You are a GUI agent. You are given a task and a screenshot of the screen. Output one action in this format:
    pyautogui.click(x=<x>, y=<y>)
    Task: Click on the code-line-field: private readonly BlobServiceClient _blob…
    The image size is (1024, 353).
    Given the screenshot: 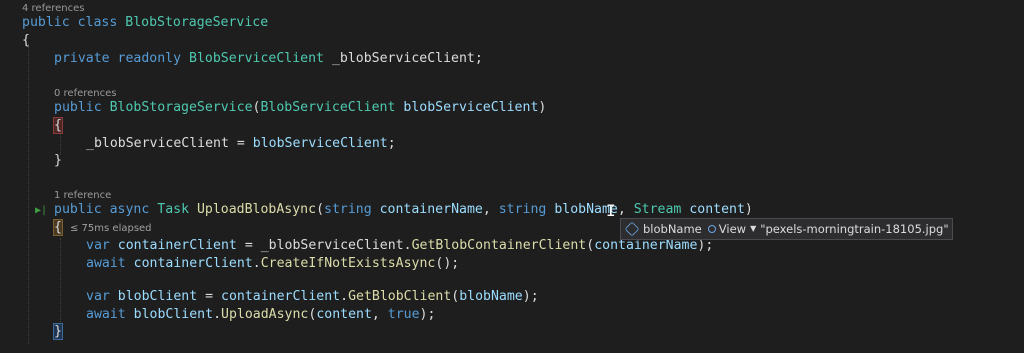 What is the action you would take?
    pyautogui.click(x=512, y=59)
    